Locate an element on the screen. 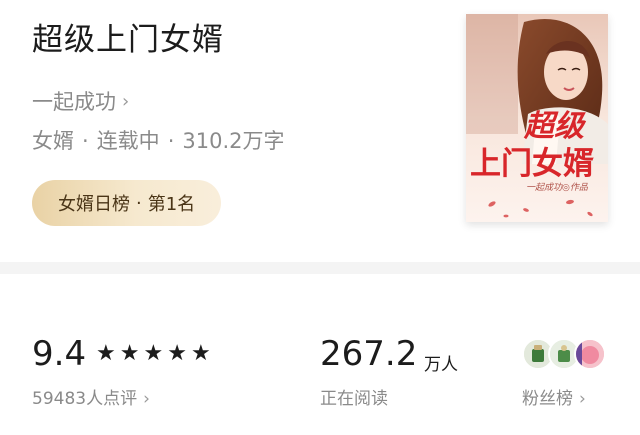 This screenshot has height=435, width=640. category-label: 女婿 is located at coordinates (53, 141).